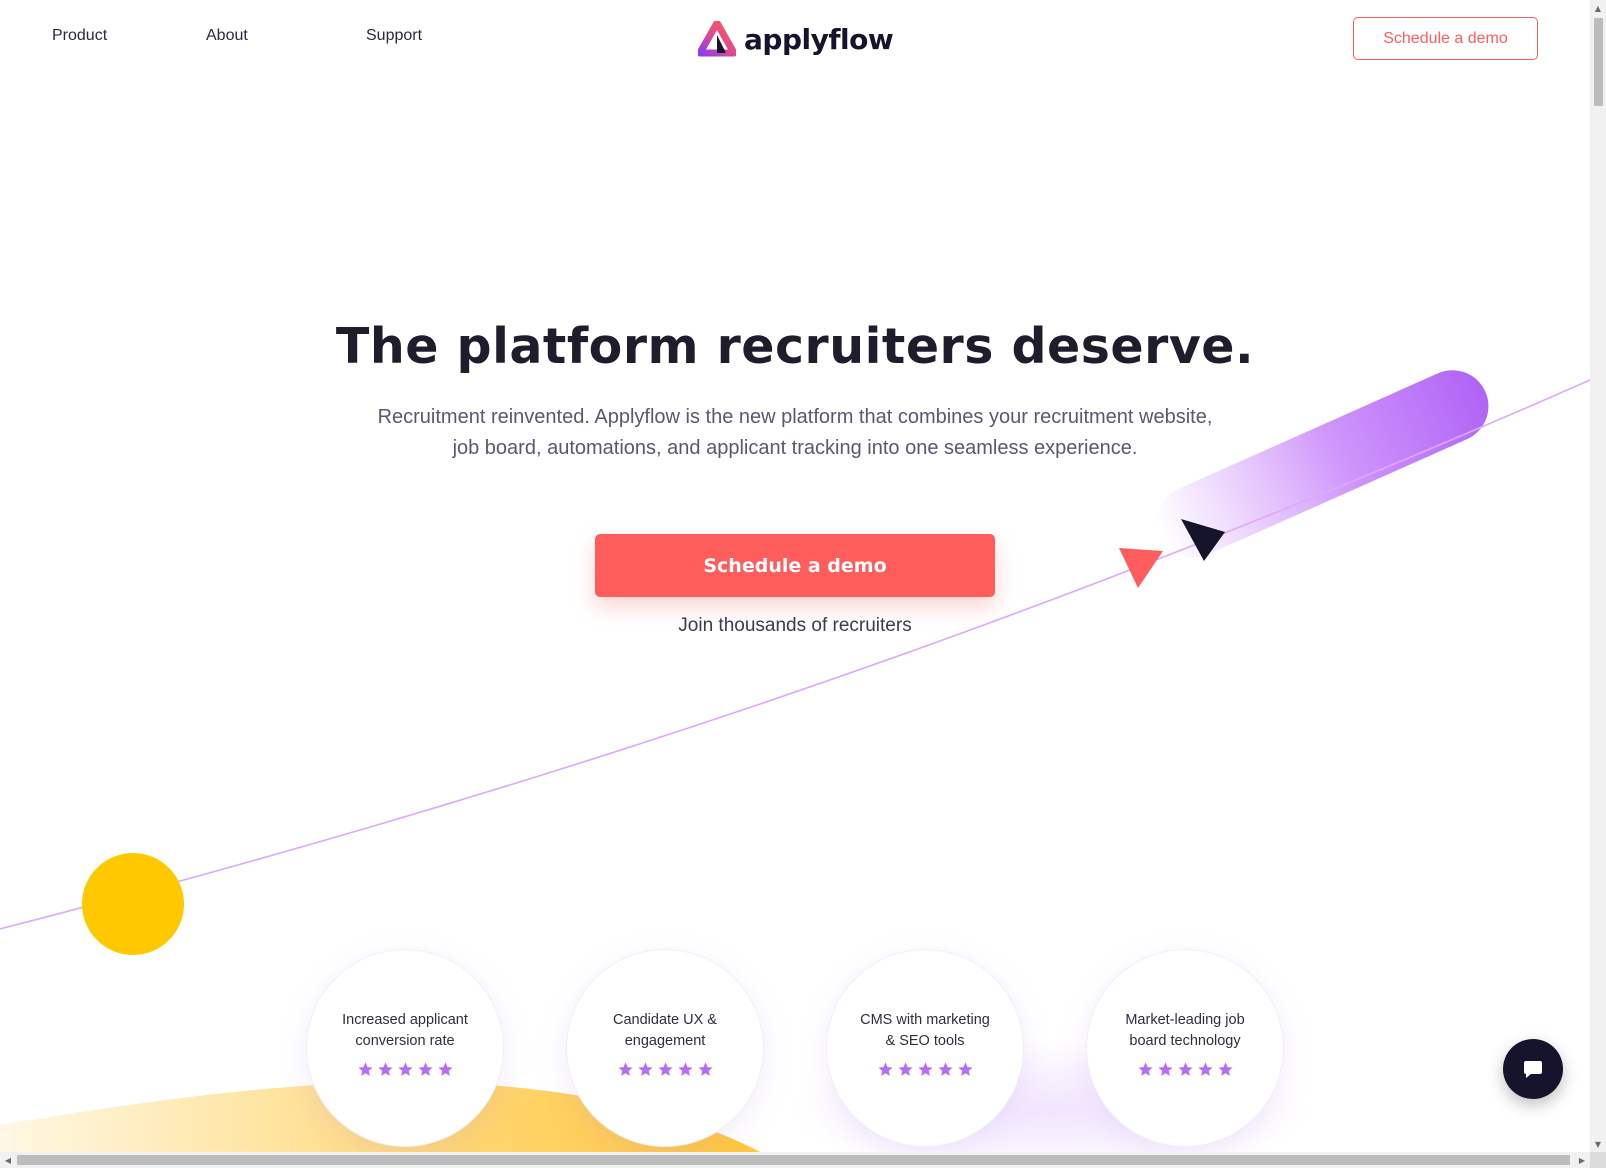 The width and height of the screenshot is (1606, 1168). I want to click on vertical-scrollbar-thumb, so click(1598, 62).